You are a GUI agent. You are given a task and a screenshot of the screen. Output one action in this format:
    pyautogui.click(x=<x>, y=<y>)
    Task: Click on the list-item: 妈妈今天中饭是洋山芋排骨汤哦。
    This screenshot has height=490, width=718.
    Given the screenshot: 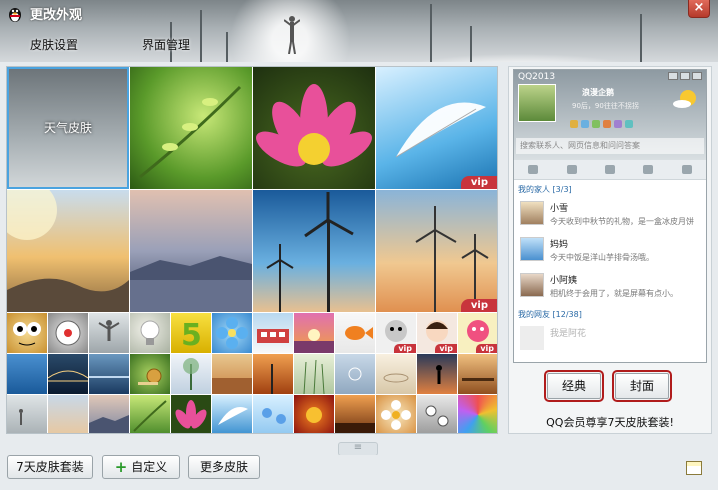 What is the action you would take?
    pyautogui.click(x=610, y=251)
    